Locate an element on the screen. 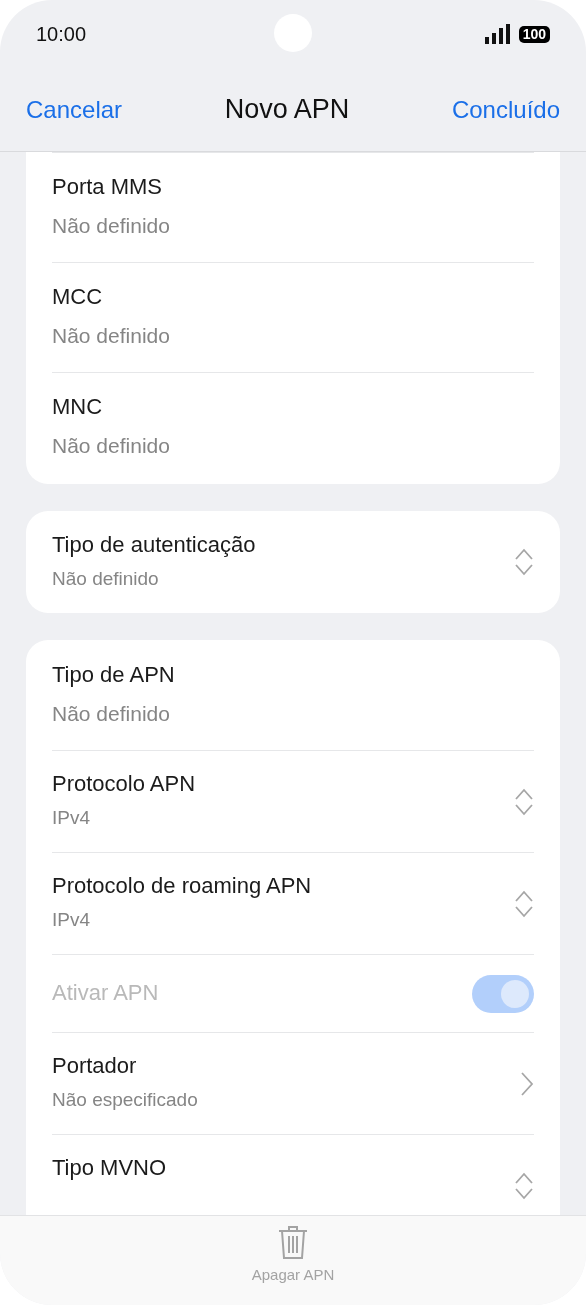 This screenshot has width=586, height=1305. chevron-right-icon is located at coordinates (527, 1083).